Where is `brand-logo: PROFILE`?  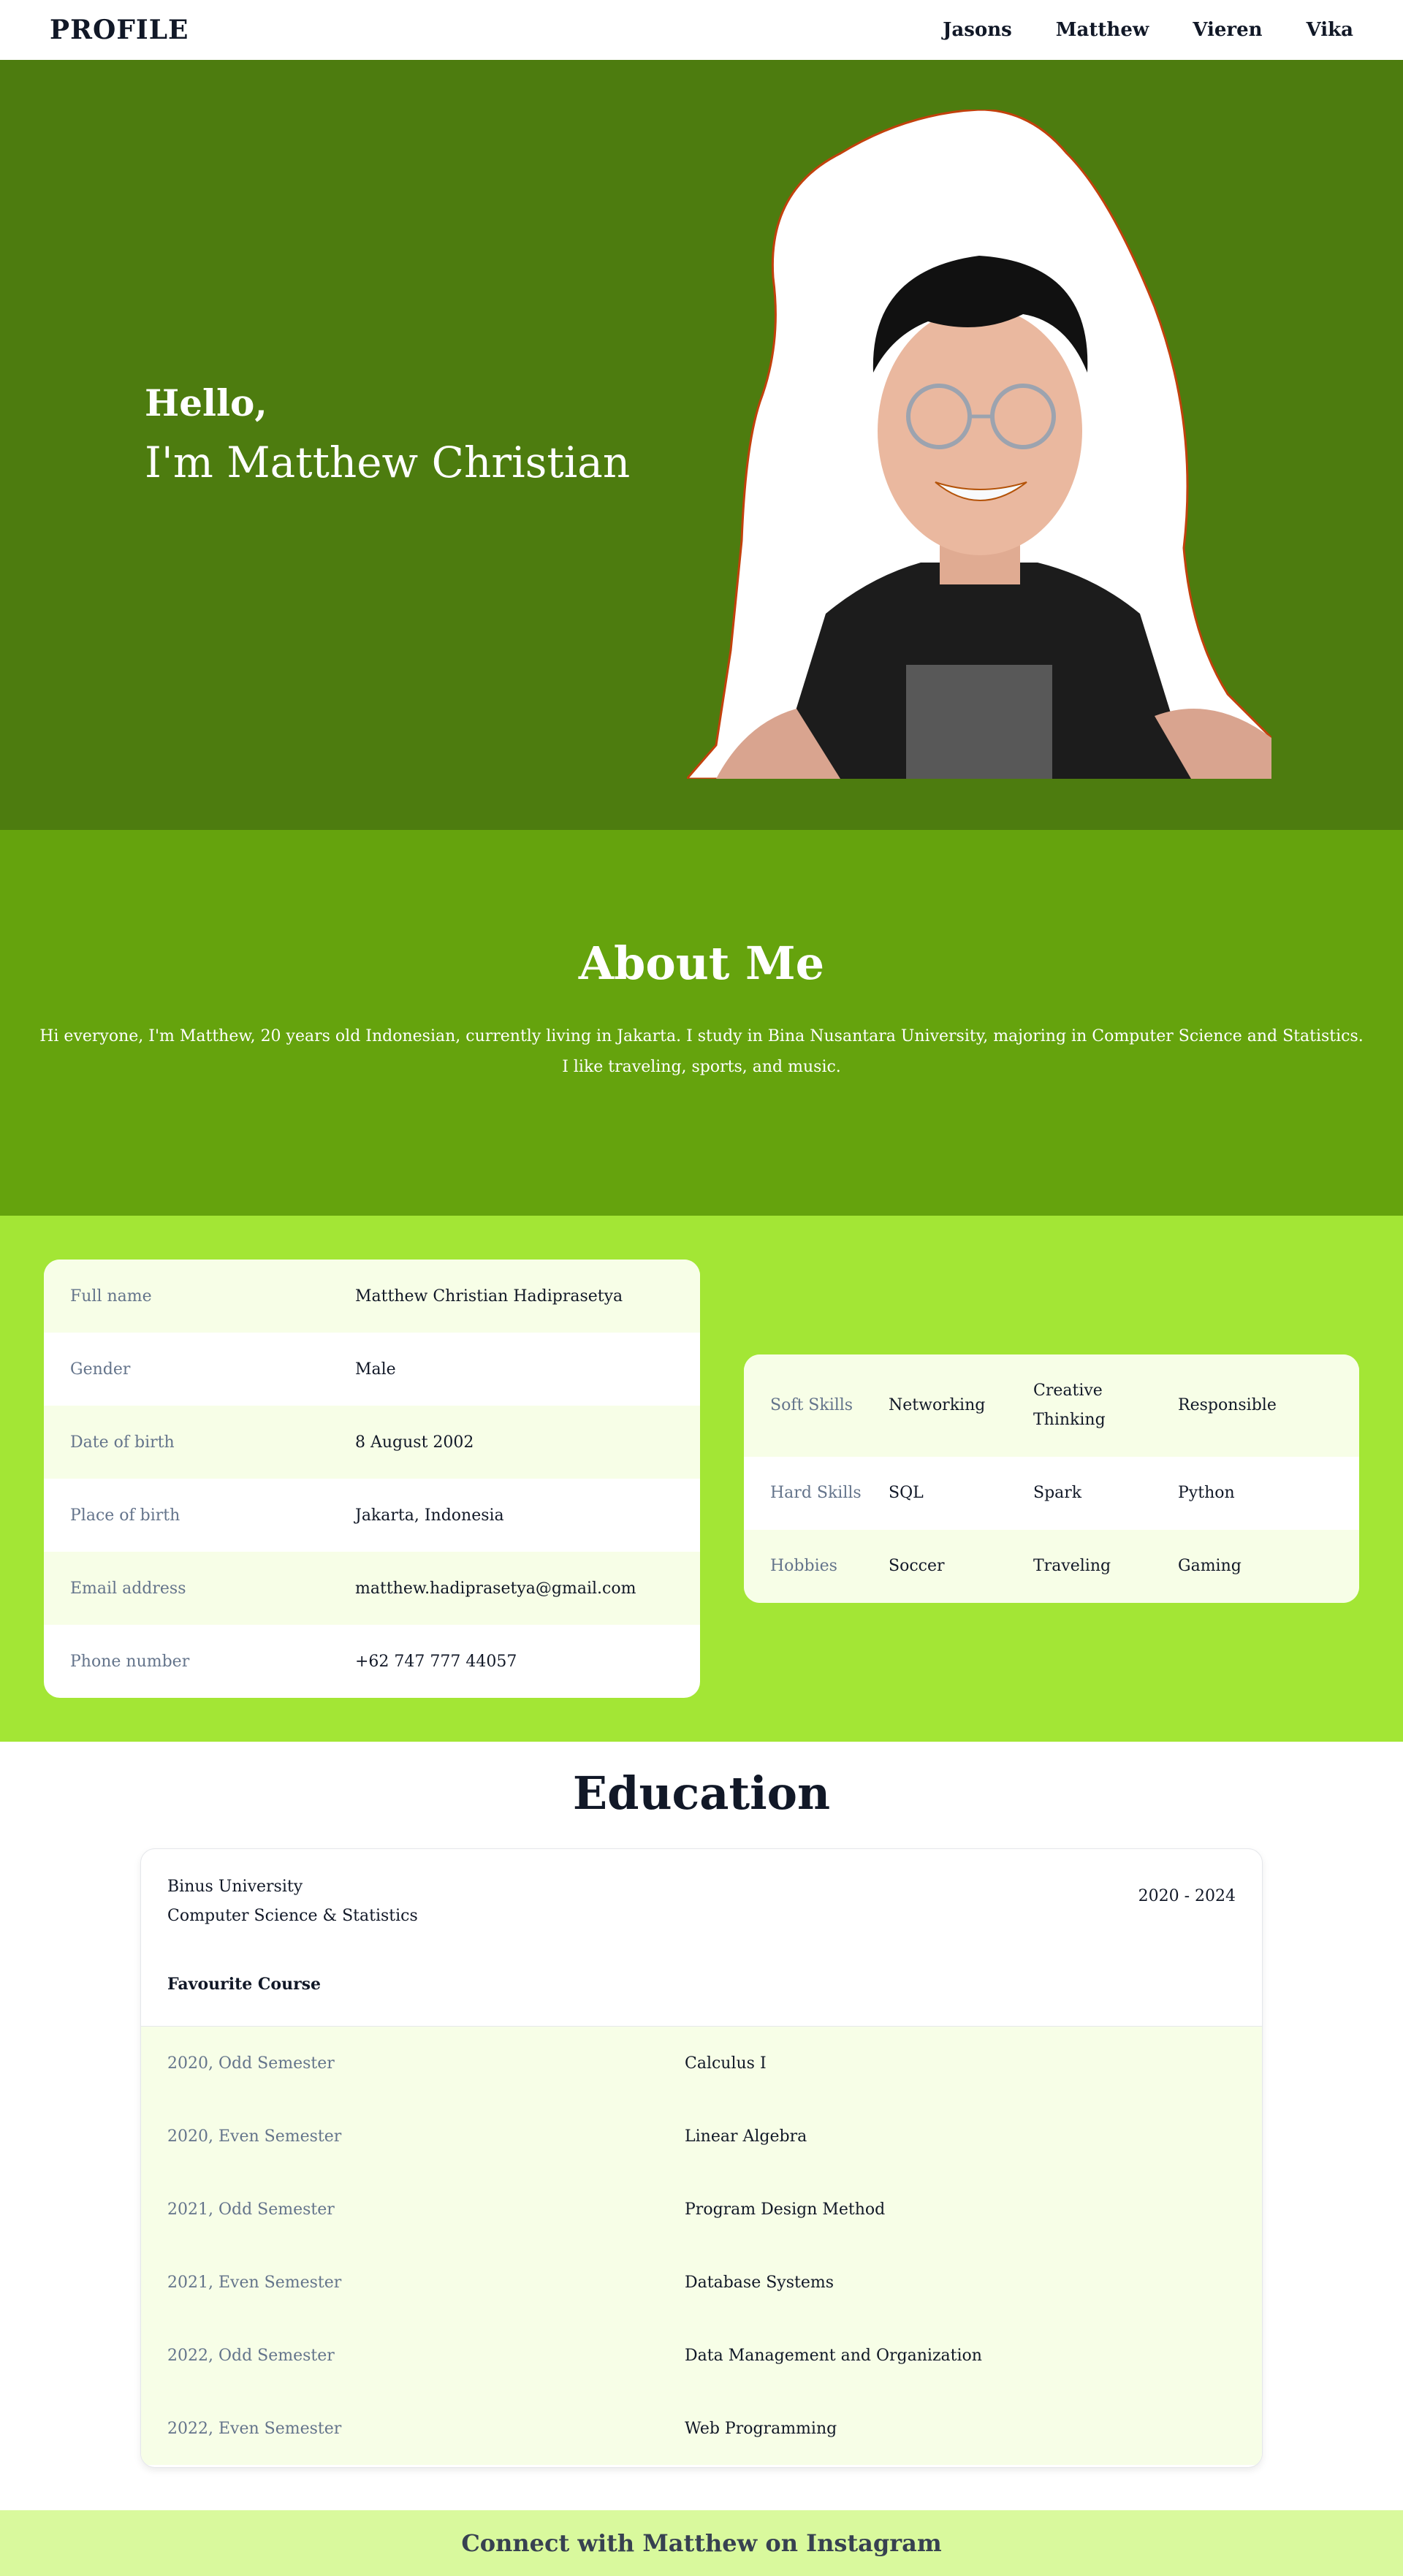 brand-logo: PROFILE is located at coordinates (119, 30).